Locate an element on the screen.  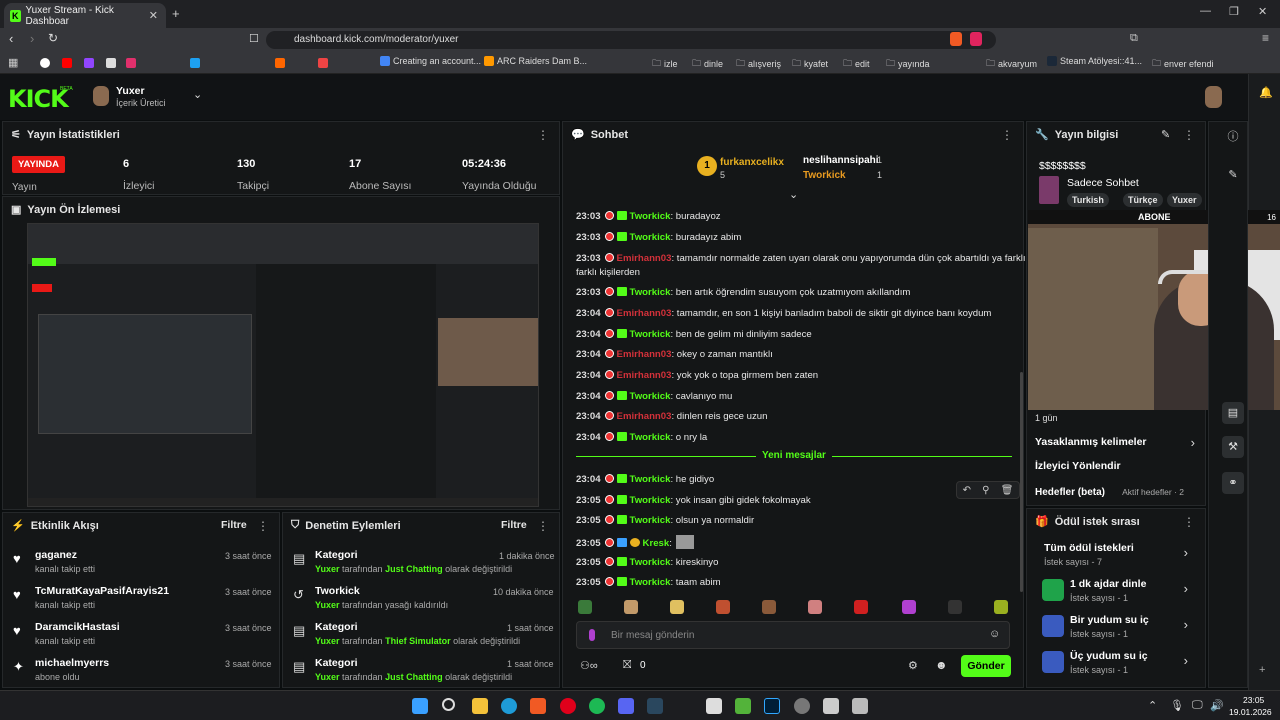
top-gifter-2: neslihannsipahi is located at coordinates (841, 160).